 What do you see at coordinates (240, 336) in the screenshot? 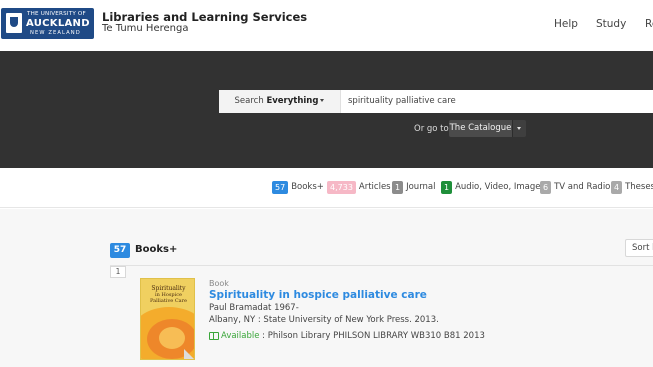
I see `availability-status: Available` at bounding box center [240, 336].